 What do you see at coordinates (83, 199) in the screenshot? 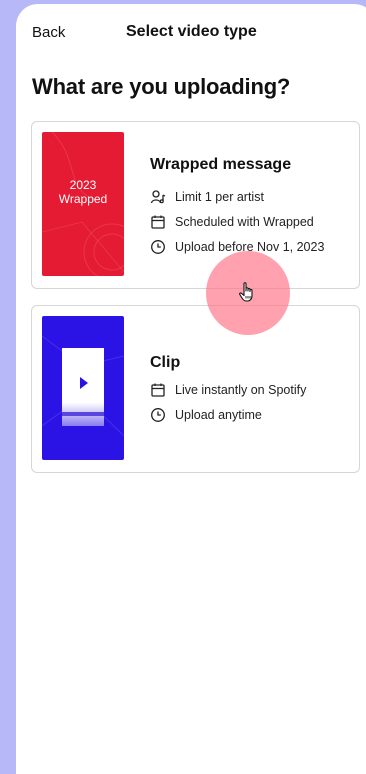
I see `wrapped-thumbnail-label: Wrapped` at bounding box center [83, 199].